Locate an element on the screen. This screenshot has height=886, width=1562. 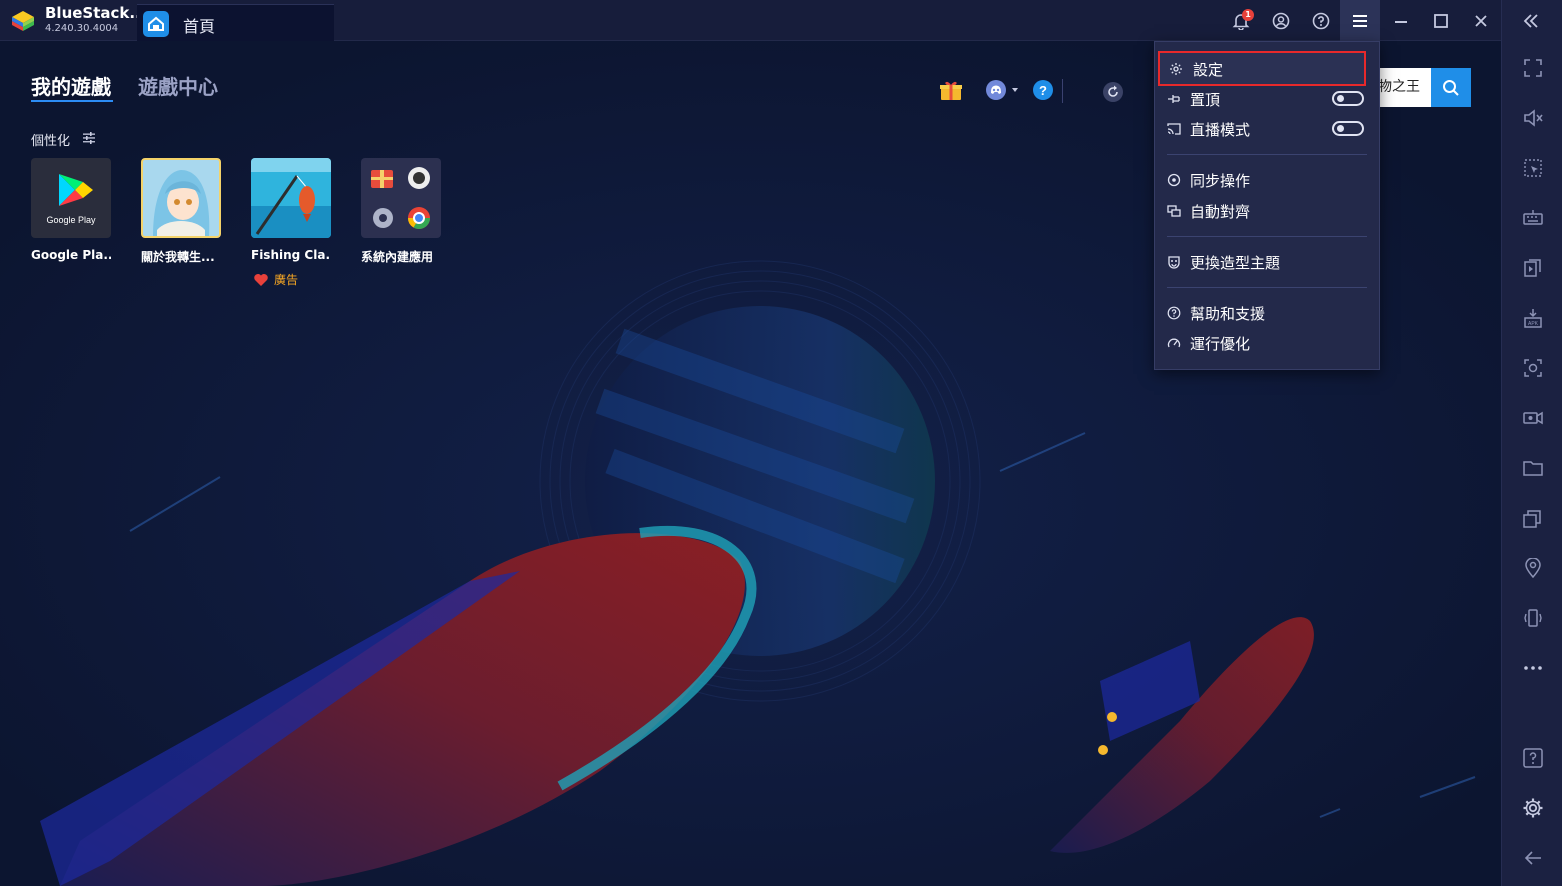
help-button is located at coordinates (1321, 20).